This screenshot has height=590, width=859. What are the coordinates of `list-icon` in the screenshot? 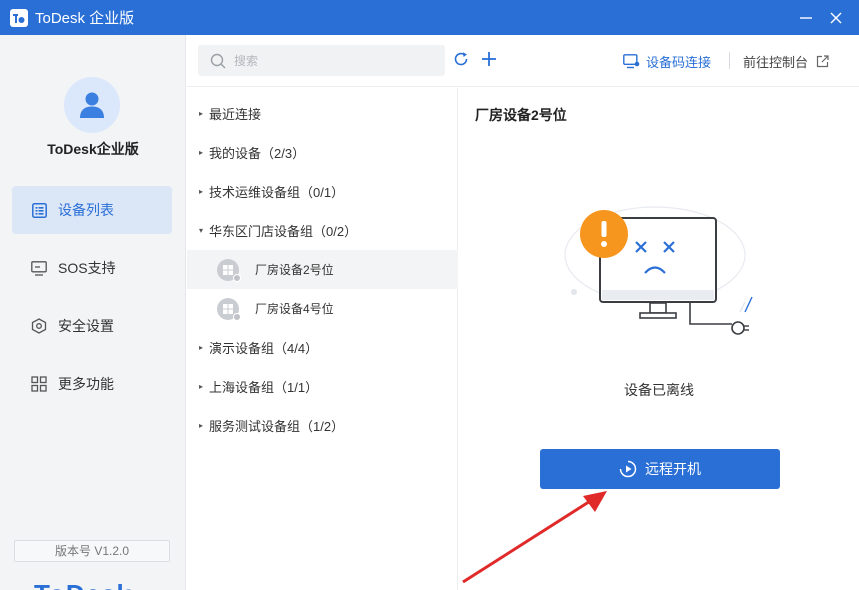 It's located at (39, 210).